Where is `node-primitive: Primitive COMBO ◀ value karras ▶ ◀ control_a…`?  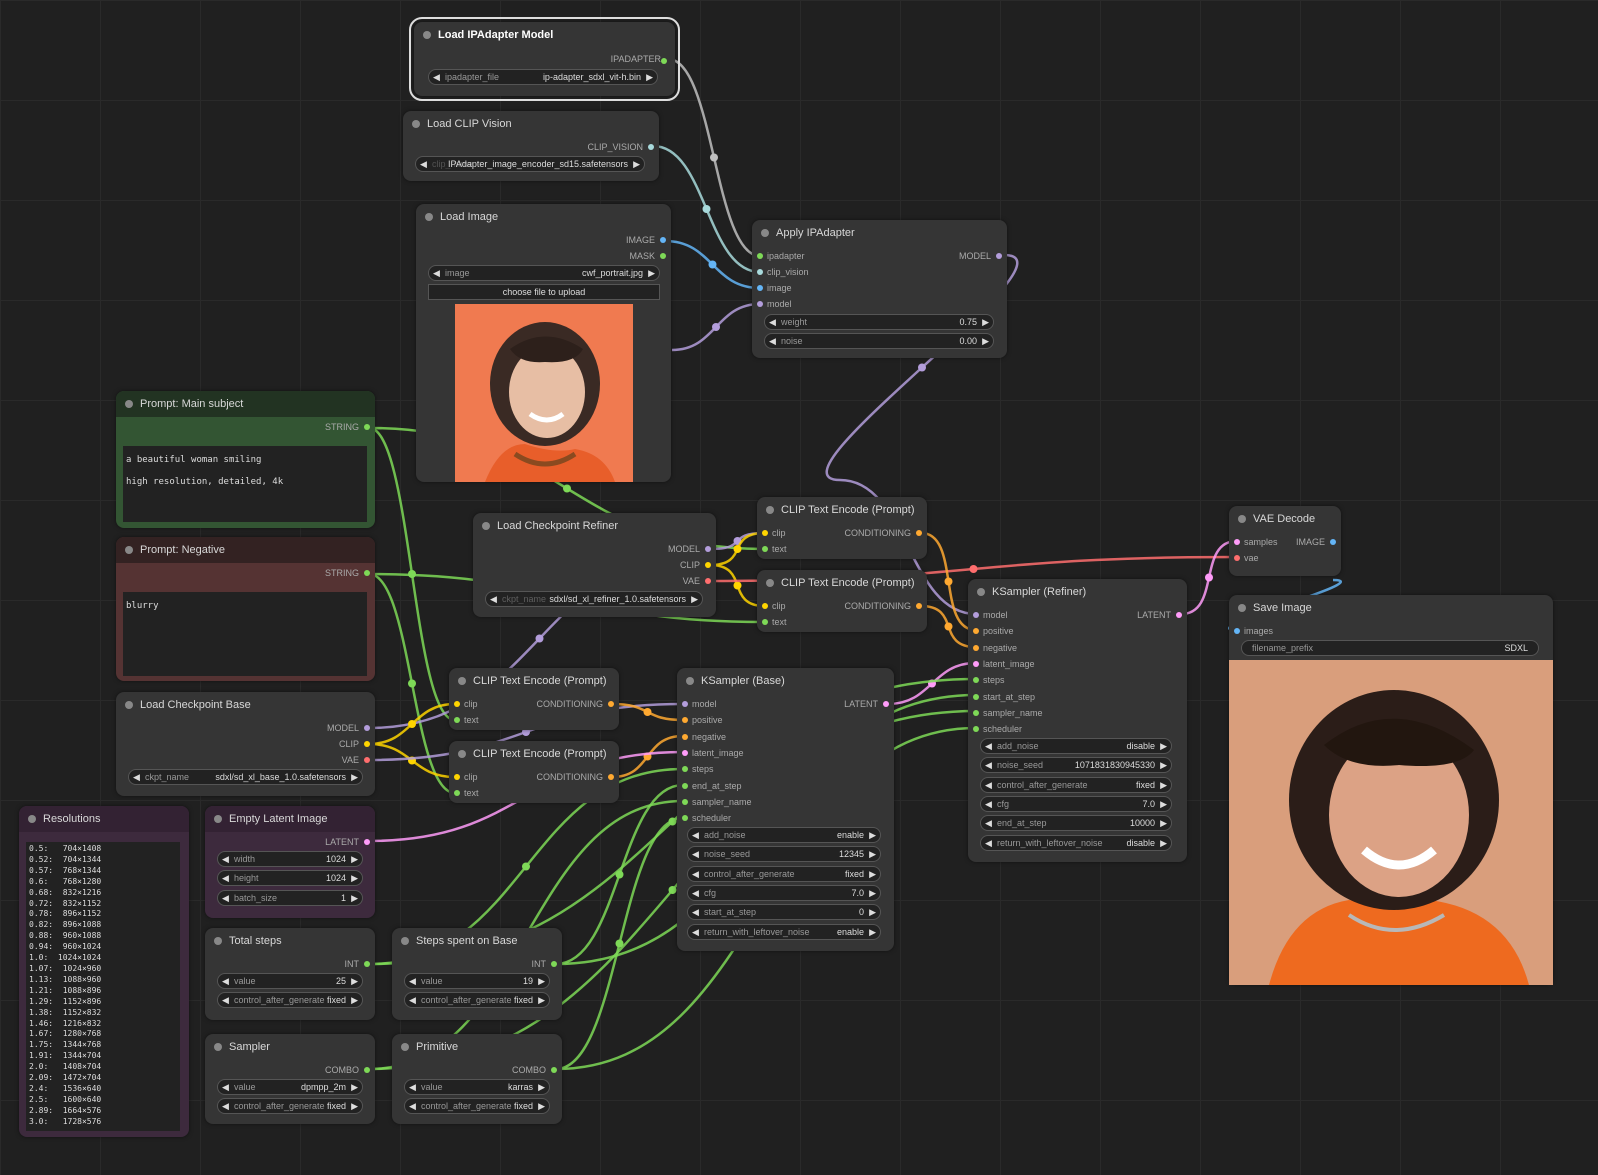 node-primitive: Primitive COMBO ◀ value karras ▶ ◀ control_a… is located at coordinates (477, 1079).